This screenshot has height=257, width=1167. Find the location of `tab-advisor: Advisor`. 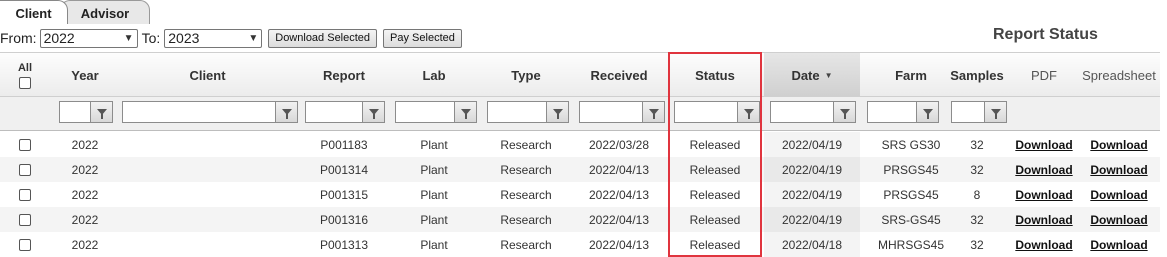

tab-advisor: Advisor is located at coordinates (105, 12).